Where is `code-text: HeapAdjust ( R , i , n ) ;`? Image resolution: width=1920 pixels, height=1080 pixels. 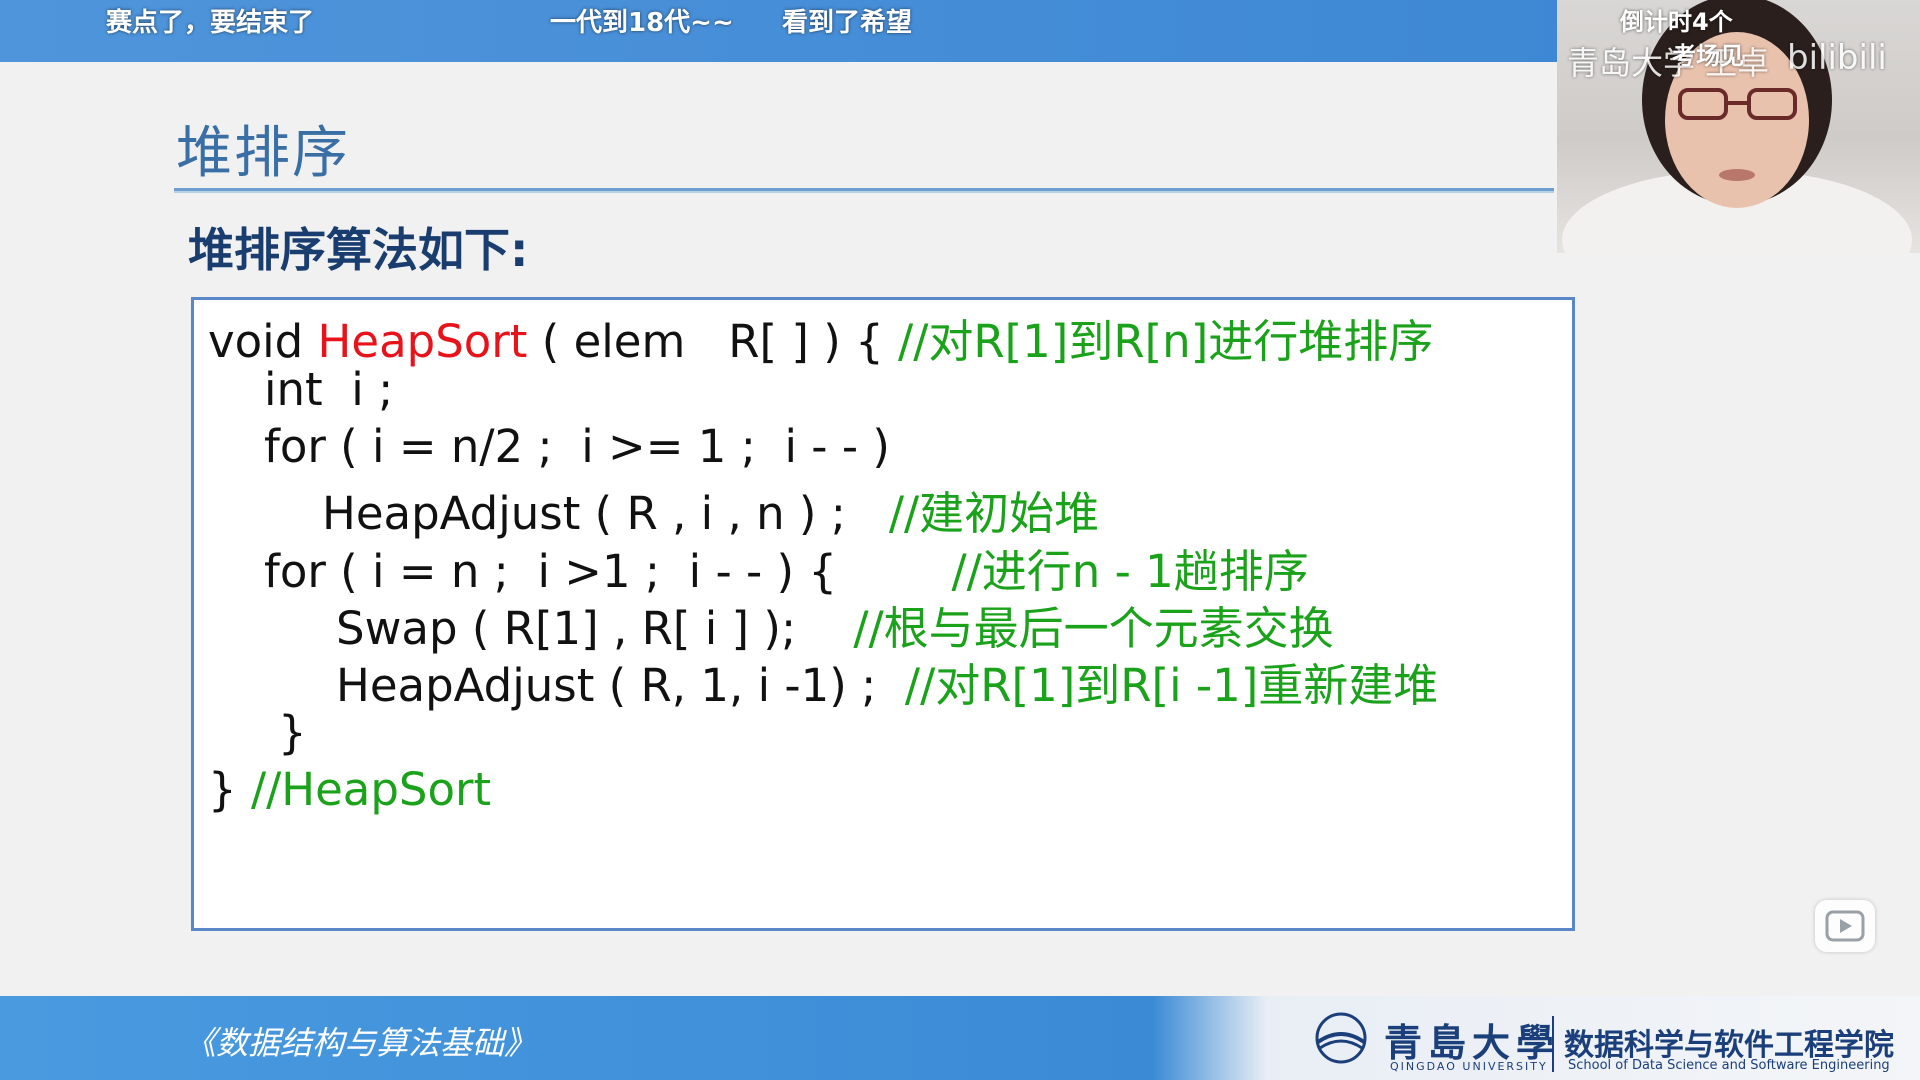 code-text: HeapAdjust ( R , i , n ) ; is located at coordinates (605, 513).